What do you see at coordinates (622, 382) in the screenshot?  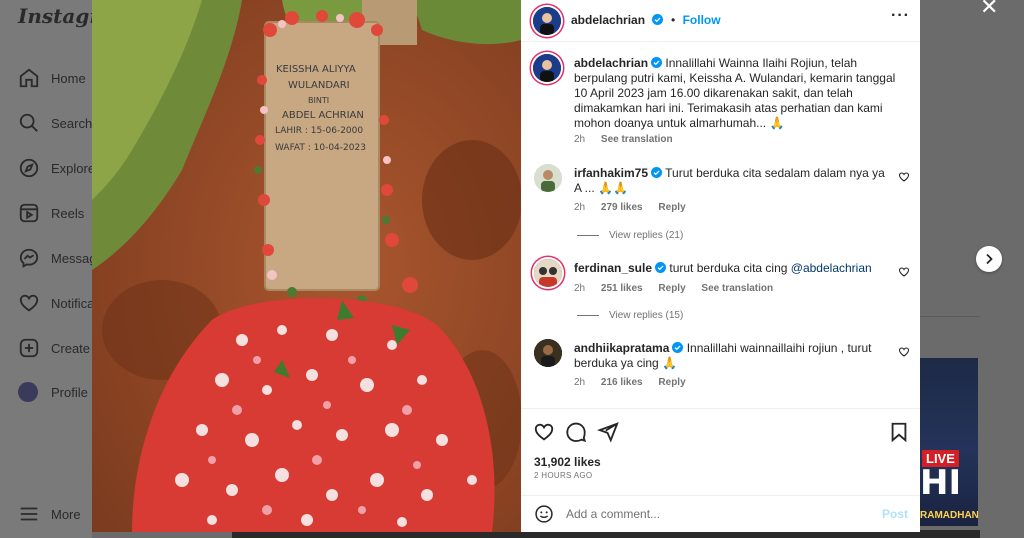 I see `comment-3-likes: 216 likes` at bounding box center [622, 382].